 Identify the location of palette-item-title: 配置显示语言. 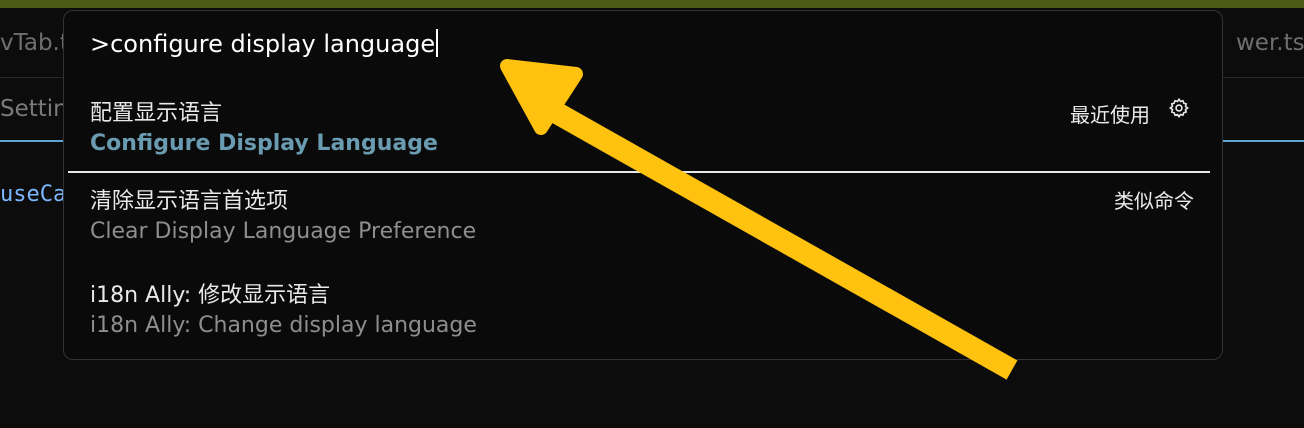
(156, 113).